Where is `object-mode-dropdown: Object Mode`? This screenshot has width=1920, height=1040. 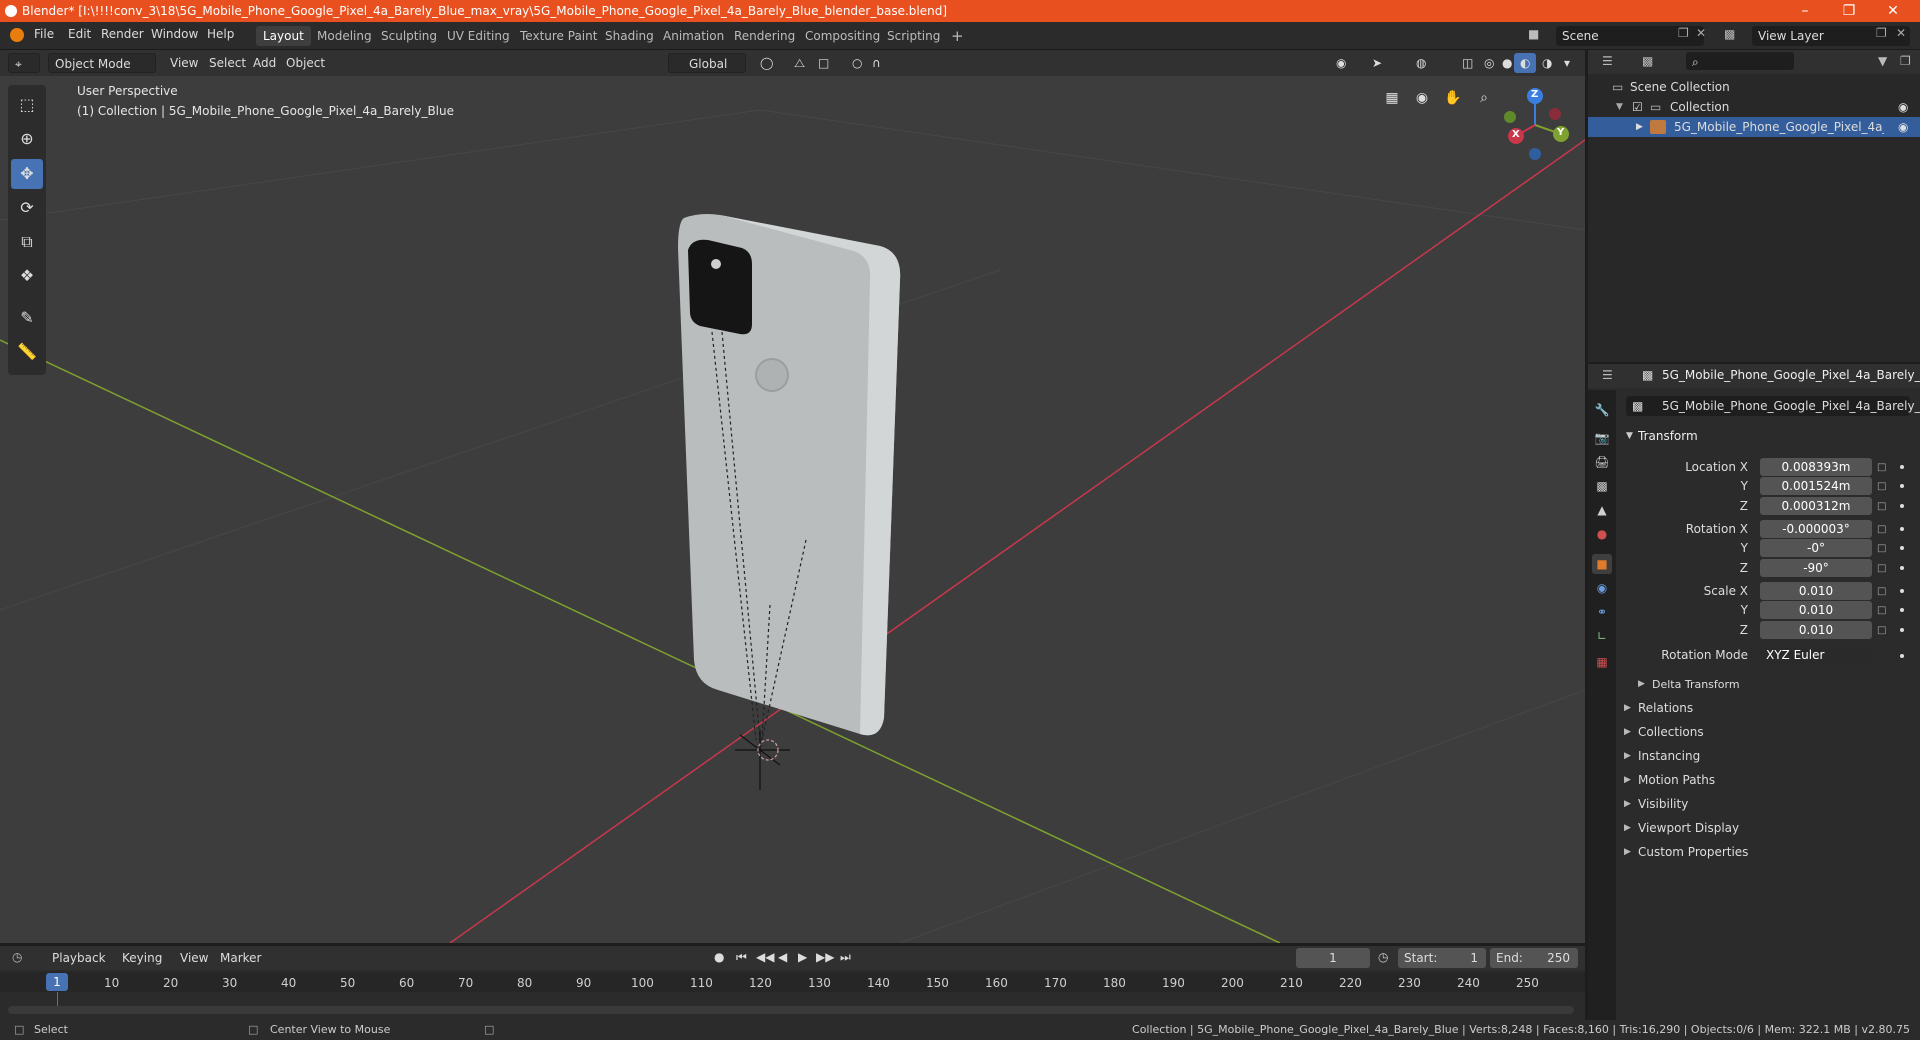
object-mode-dropdown: Object Mode is located at coordinates (102, 63).